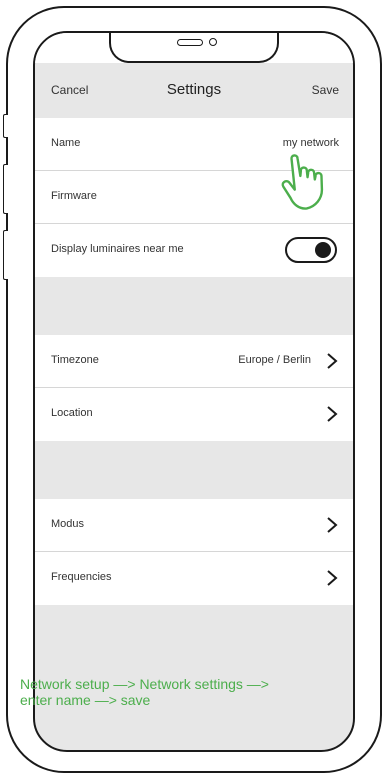  I want to click on row-display-luminaires: Display luminaires near me, so click(194, 250).